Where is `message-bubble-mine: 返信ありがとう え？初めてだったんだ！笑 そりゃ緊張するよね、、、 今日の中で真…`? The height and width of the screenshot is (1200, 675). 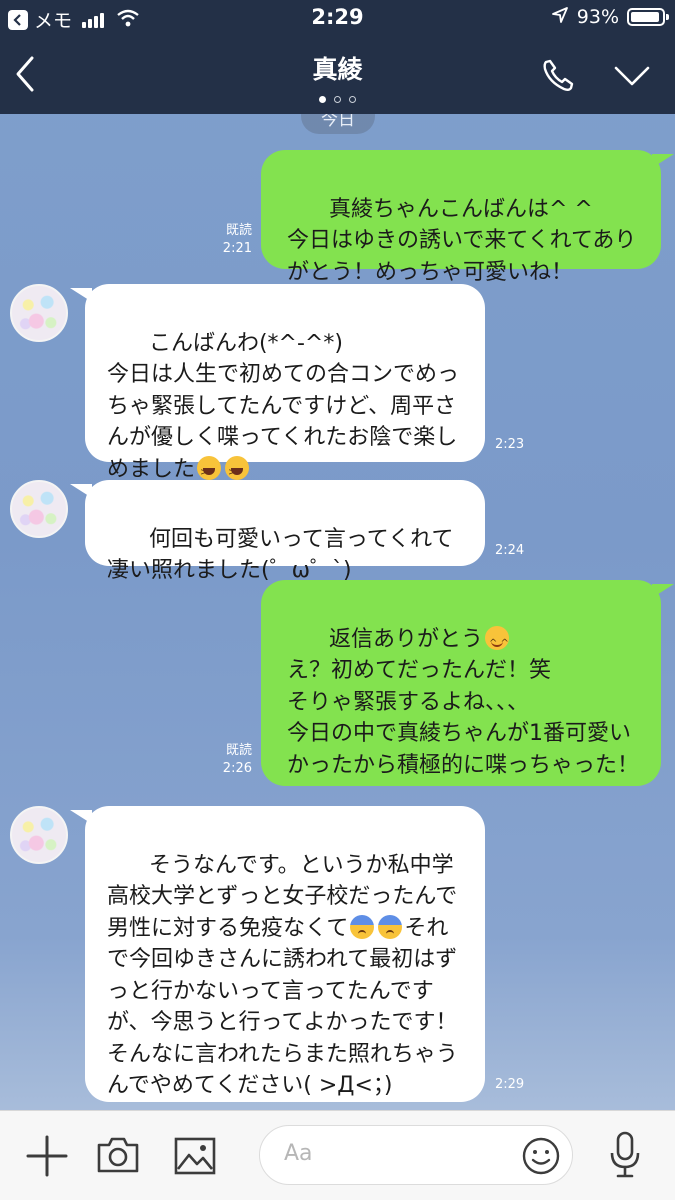
message-bubble-mine: 返信ありがとう え？初めてだったんだ！笑 そりゃ緊張するよね、、、 今日の中で真… is located at coordinates (461, 683).